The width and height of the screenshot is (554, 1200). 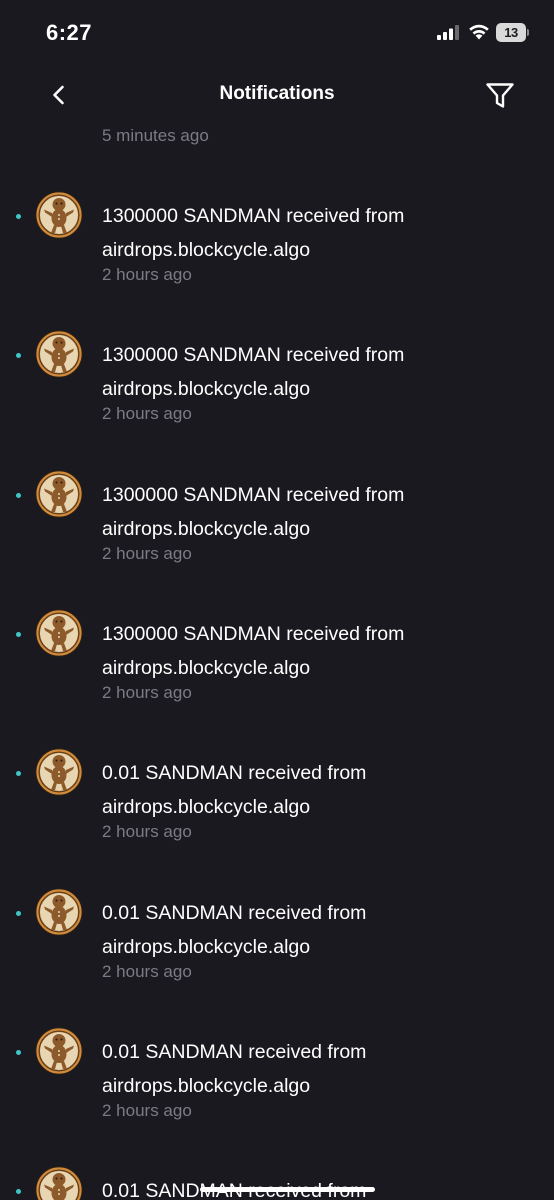 I want to click on header: Notifications, so click(x=277, y=95).